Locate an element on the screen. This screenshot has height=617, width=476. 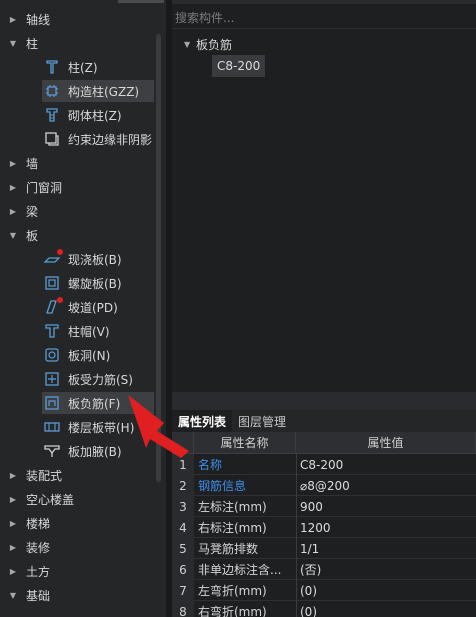
tree-item-slab-rebar: 板受力筋(S) is located at coordinates (98, 379).